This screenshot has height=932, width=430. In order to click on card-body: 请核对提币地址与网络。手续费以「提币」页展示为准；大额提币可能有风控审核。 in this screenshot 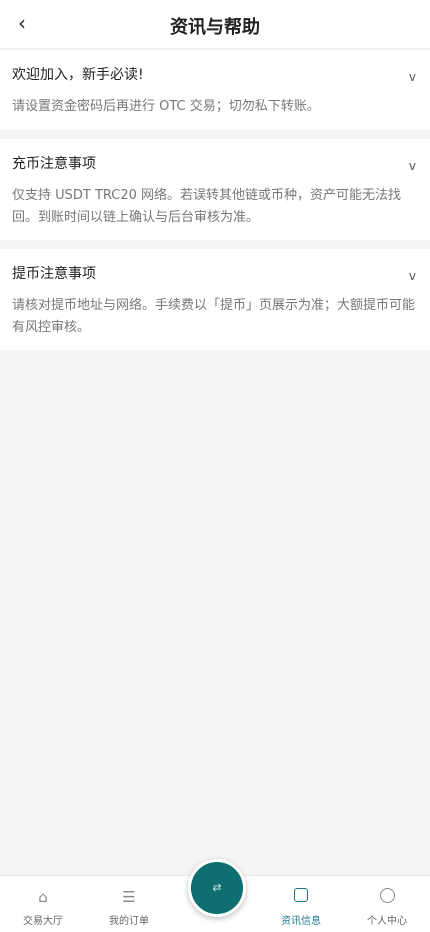, I will do `click(214, 316)`.